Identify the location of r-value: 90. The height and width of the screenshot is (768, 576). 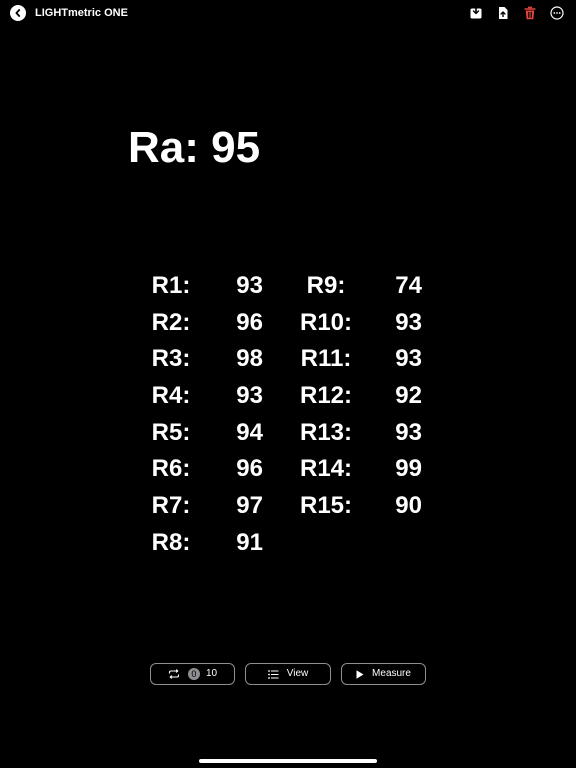
(408, 505).